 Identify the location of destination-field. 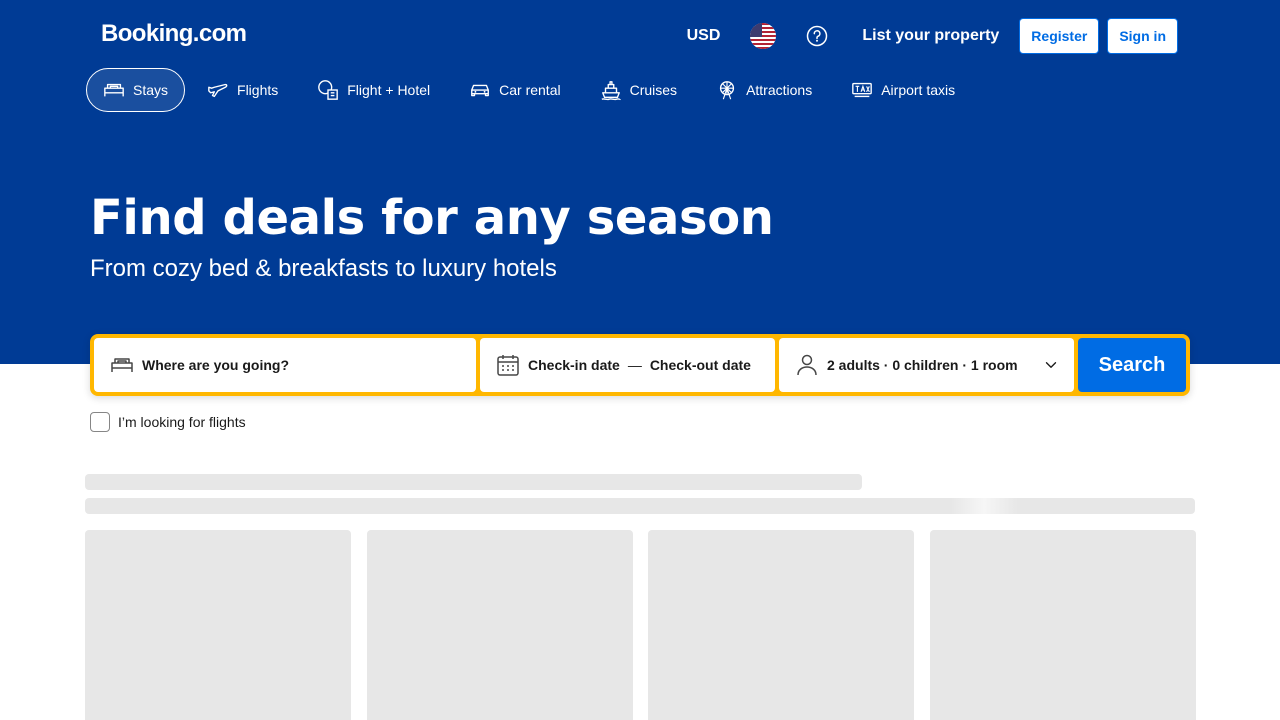
(285, 365).